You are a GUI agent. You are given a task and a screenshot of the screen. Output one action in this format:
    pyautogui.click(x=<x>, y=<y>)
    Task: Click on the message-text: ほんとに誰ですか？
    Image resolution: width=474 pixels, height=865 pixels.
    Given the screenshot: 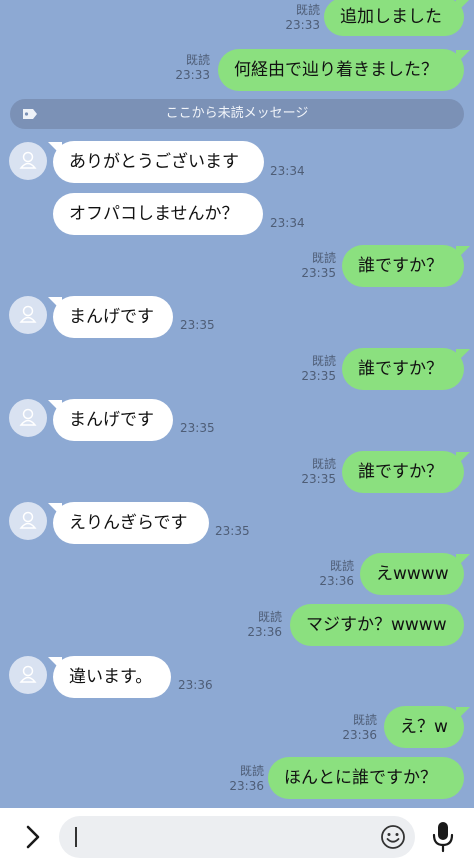 What is the action you would take?
    pyautogui.click(x=360, y=778)
    